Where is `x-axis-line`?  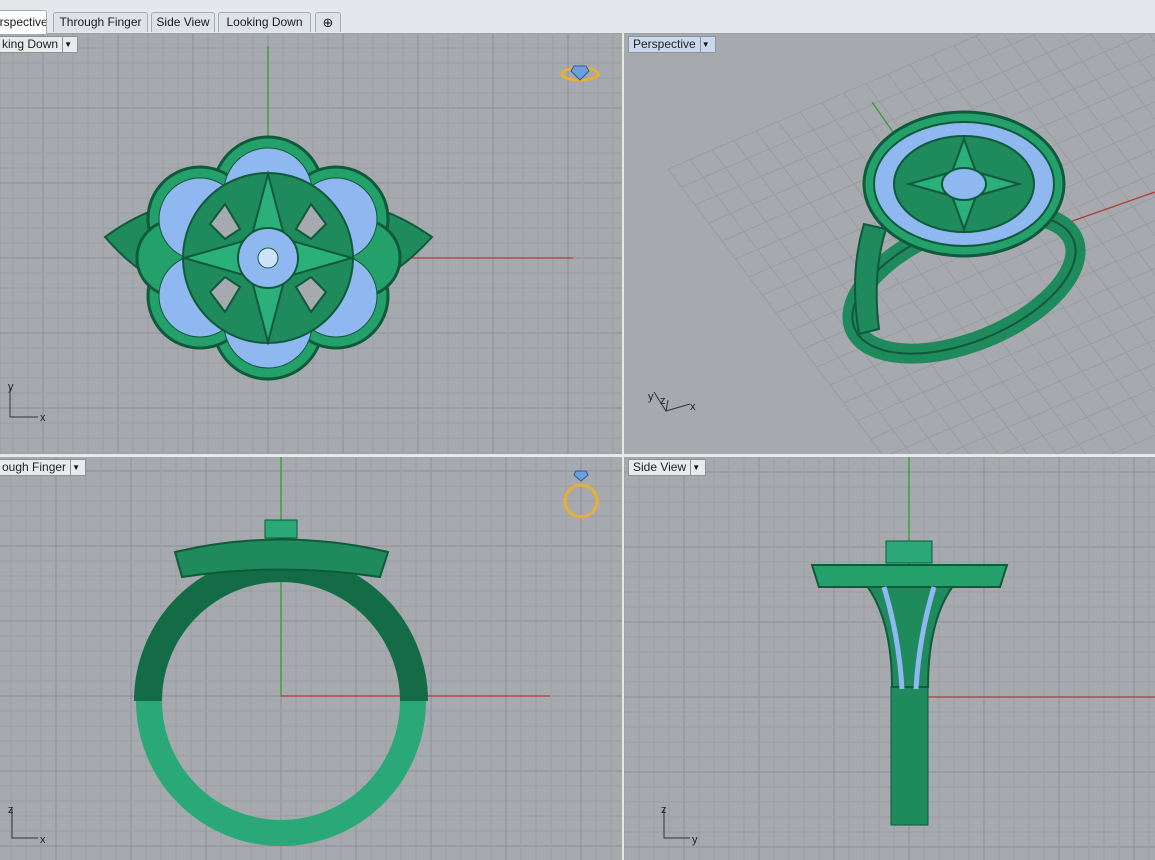
x-axis-line is located at coordinates (1109, 208).